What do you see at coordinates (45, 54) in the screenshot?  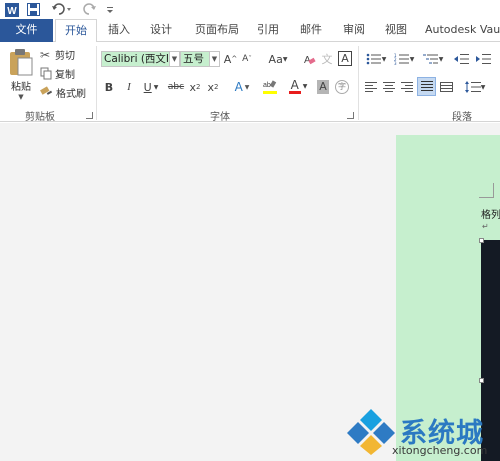 I see `scissors-icon: ✂` at bounding box center [45, 54].